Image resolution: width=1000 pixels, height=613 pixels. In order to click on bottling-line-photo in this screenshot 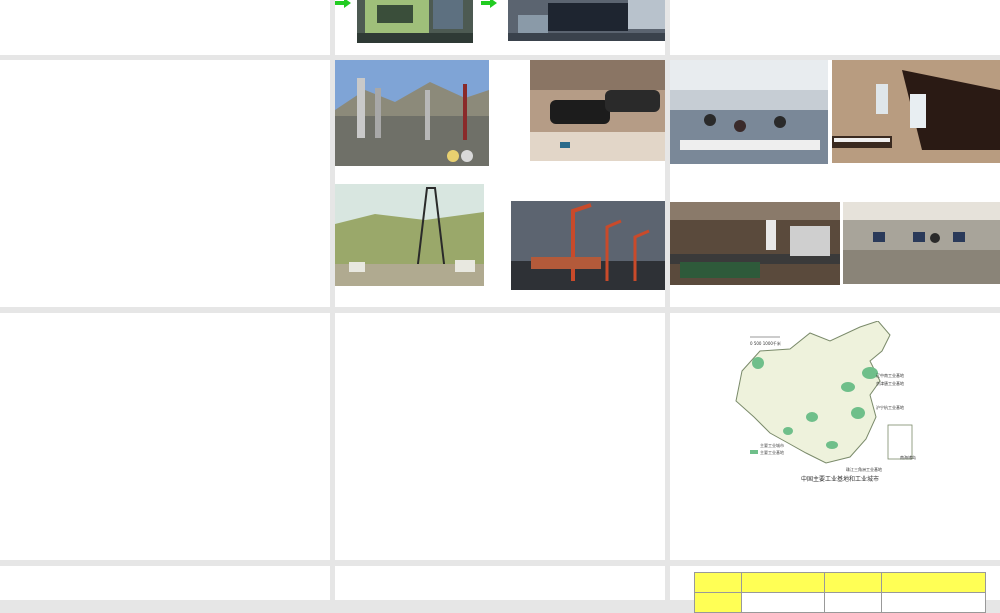, I will do `click(755, 243)`.